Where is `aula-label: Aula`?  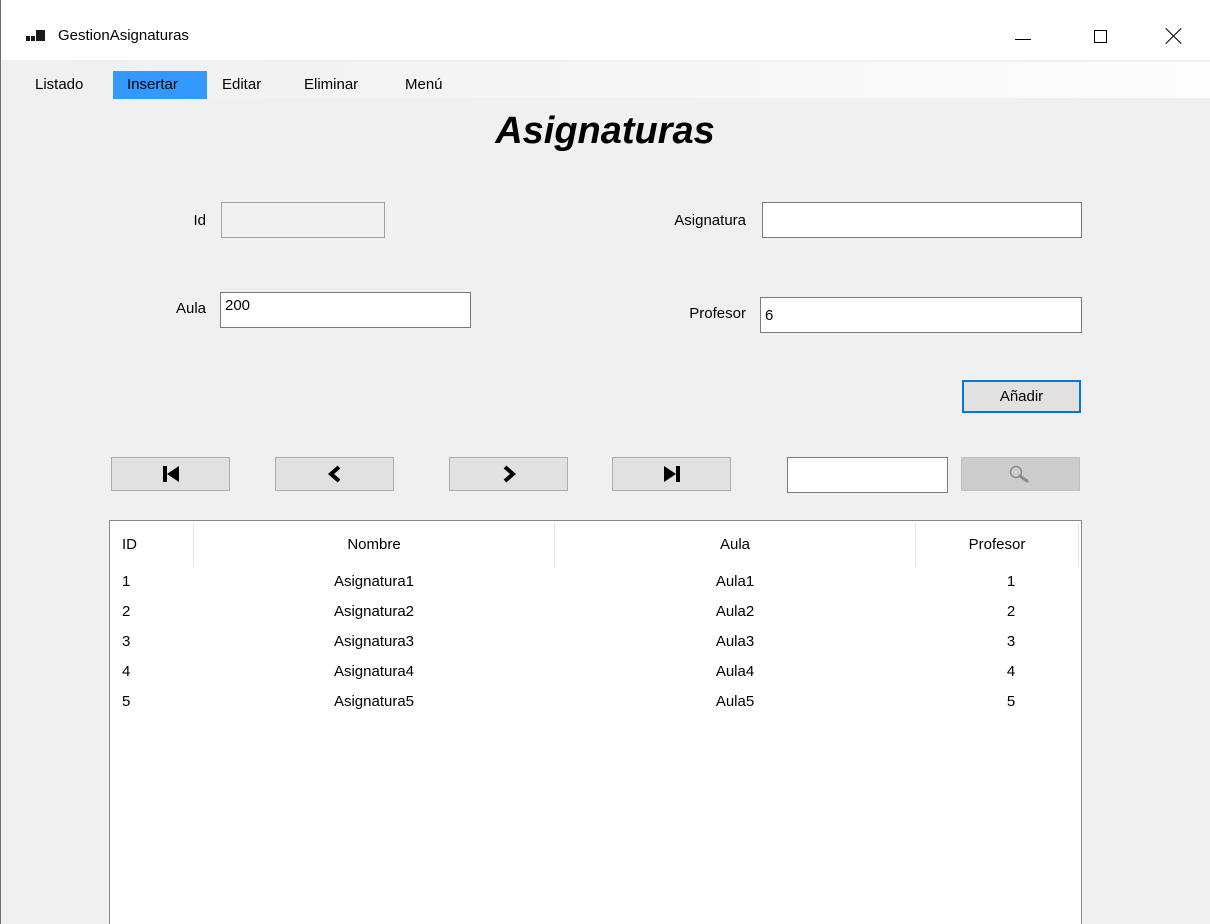 aula-label: Aula is located at coordinates (190, 308).